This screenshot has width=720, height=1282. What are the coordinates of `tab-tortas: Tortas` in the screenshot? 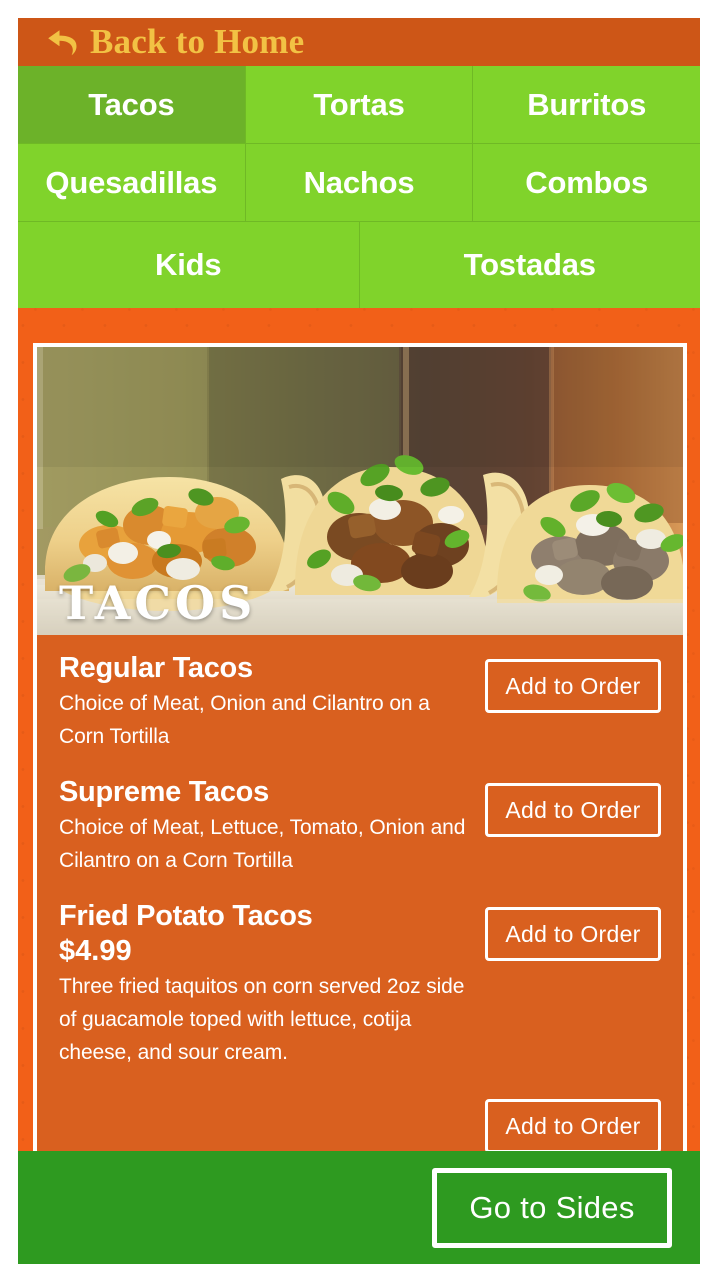 It's located at (359, 105).